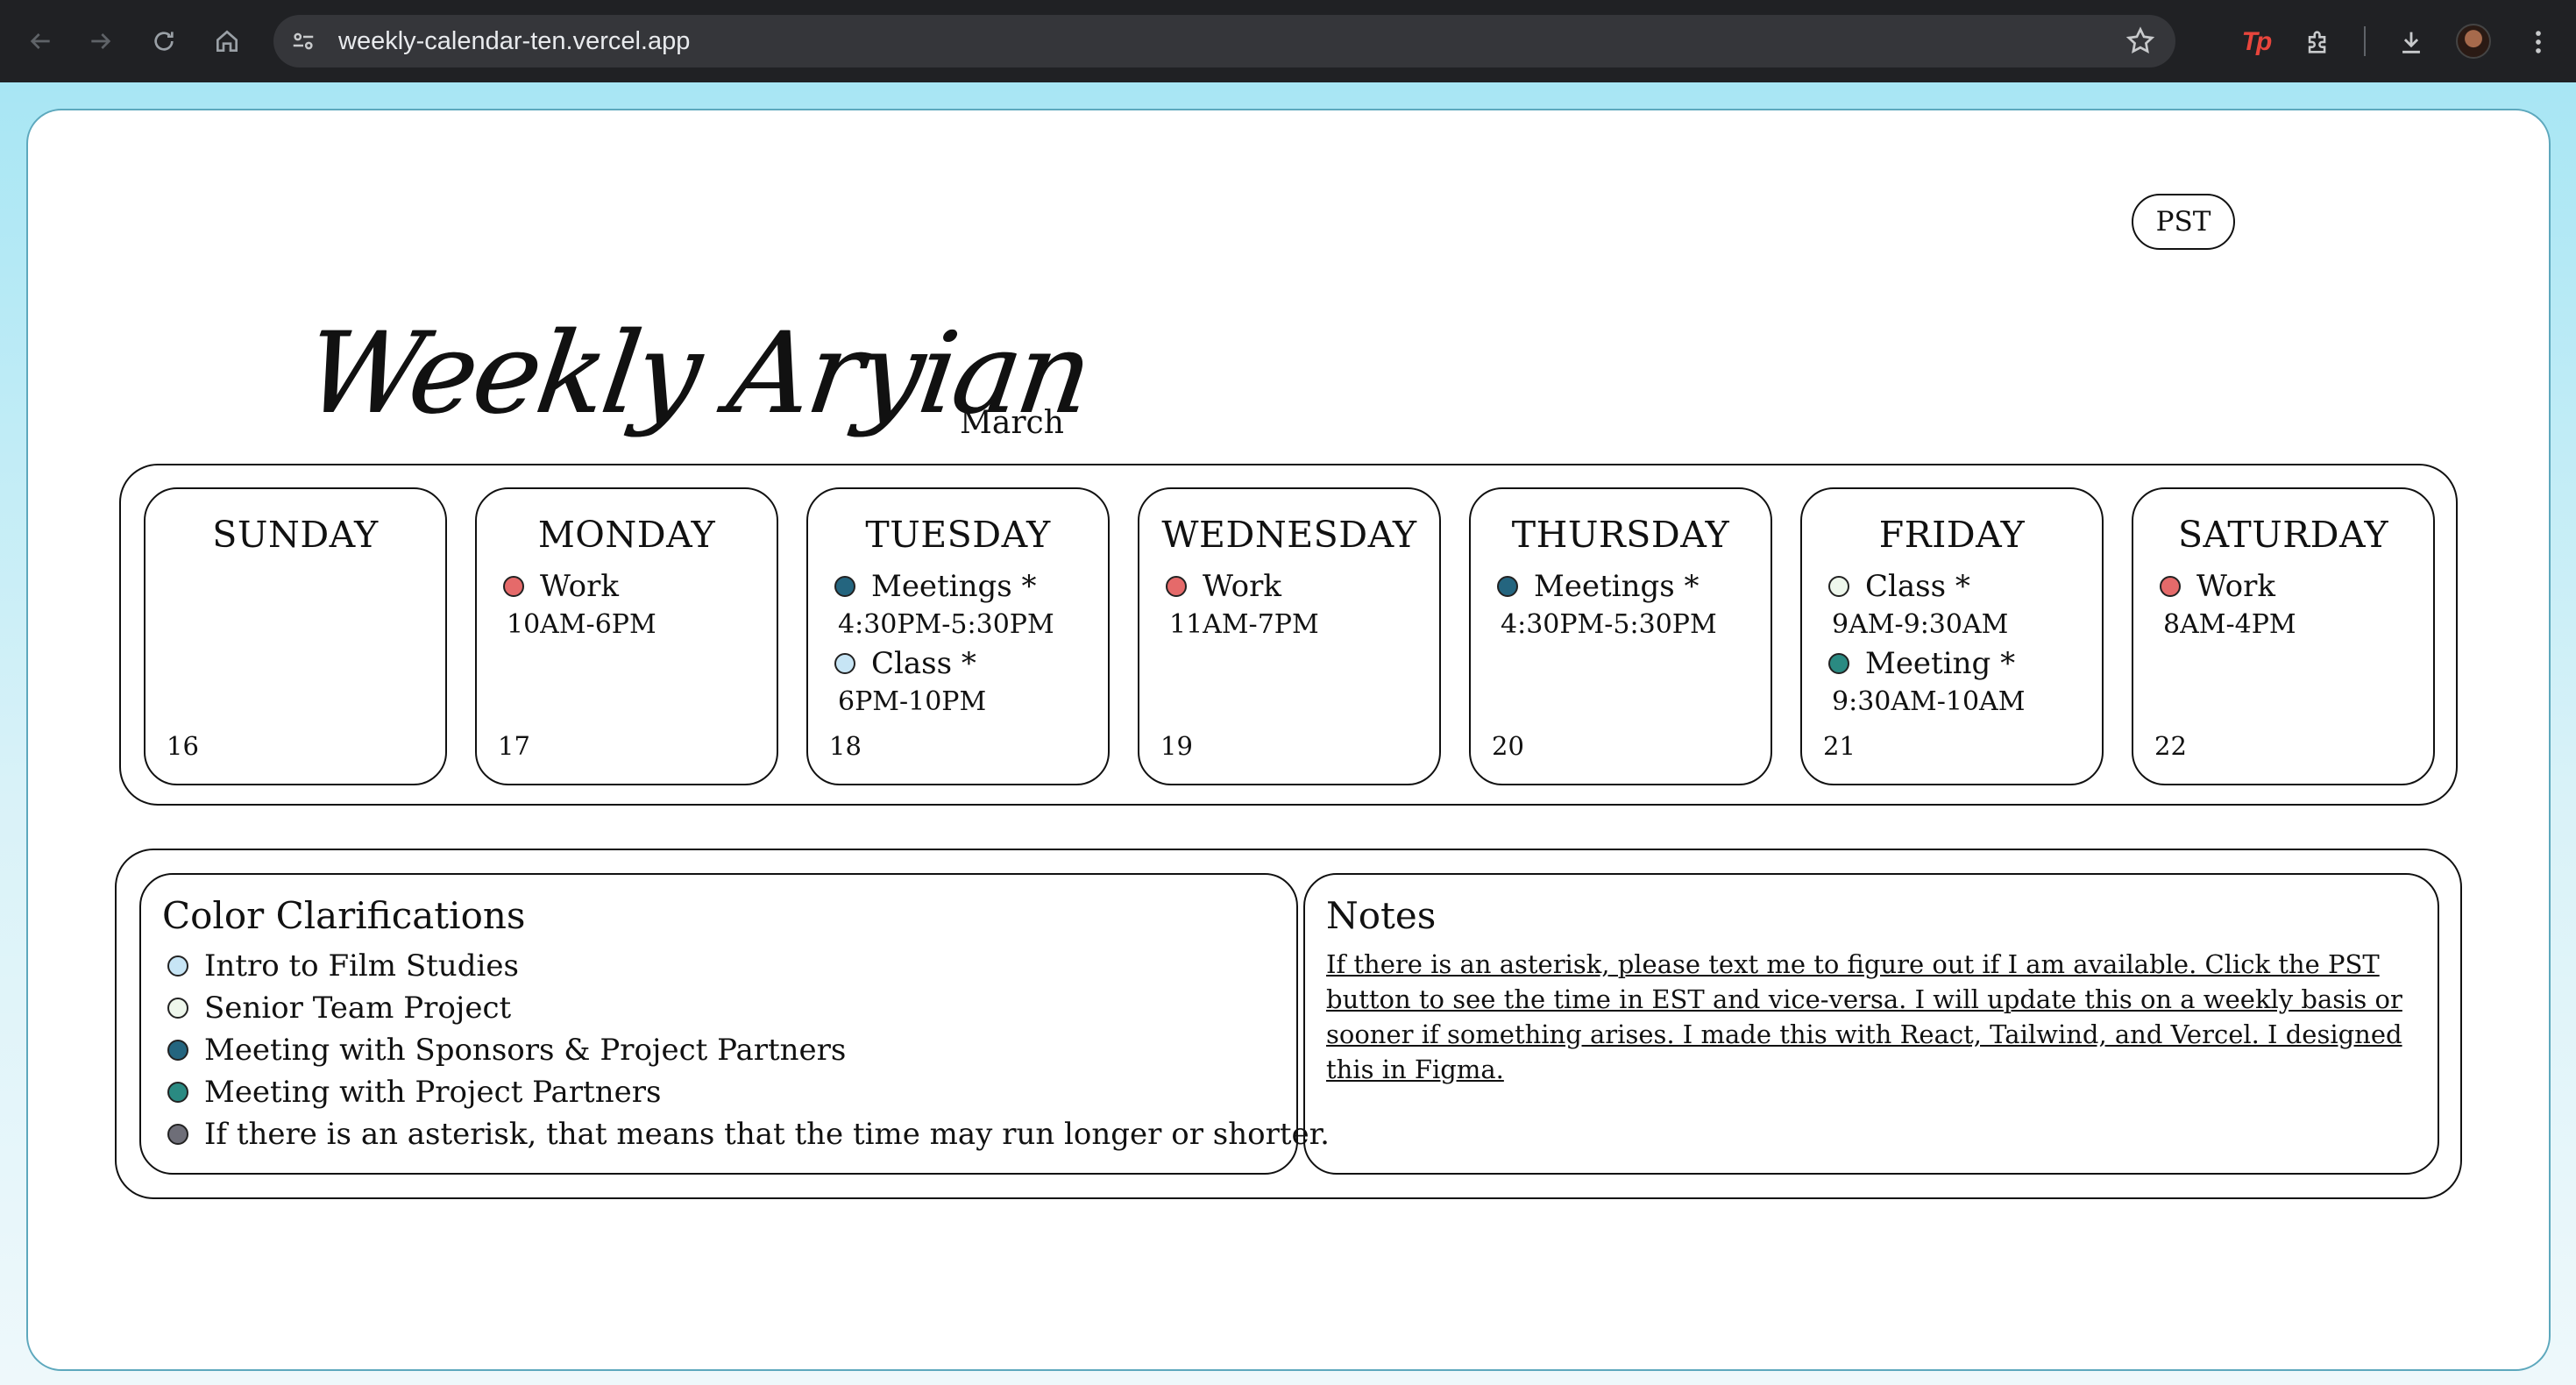  What do you see at coordinates (514, 746) in the screenshot?
I see `day-date: 17` at bounding box center [514, 746].